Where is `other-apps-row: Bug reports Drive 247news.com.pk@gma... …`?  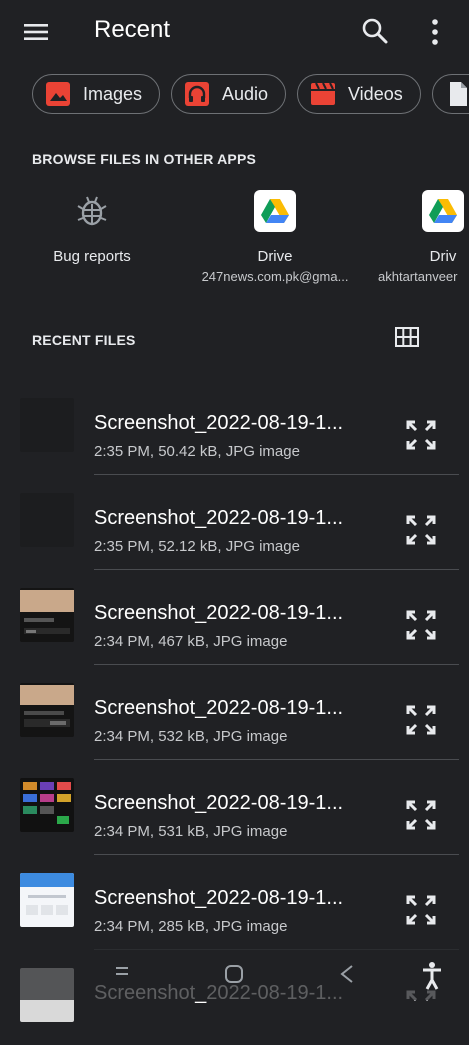 other-apps-row: Bug reports Drive 247news.com.pk@gma... … is located at coordinates (234, 245).